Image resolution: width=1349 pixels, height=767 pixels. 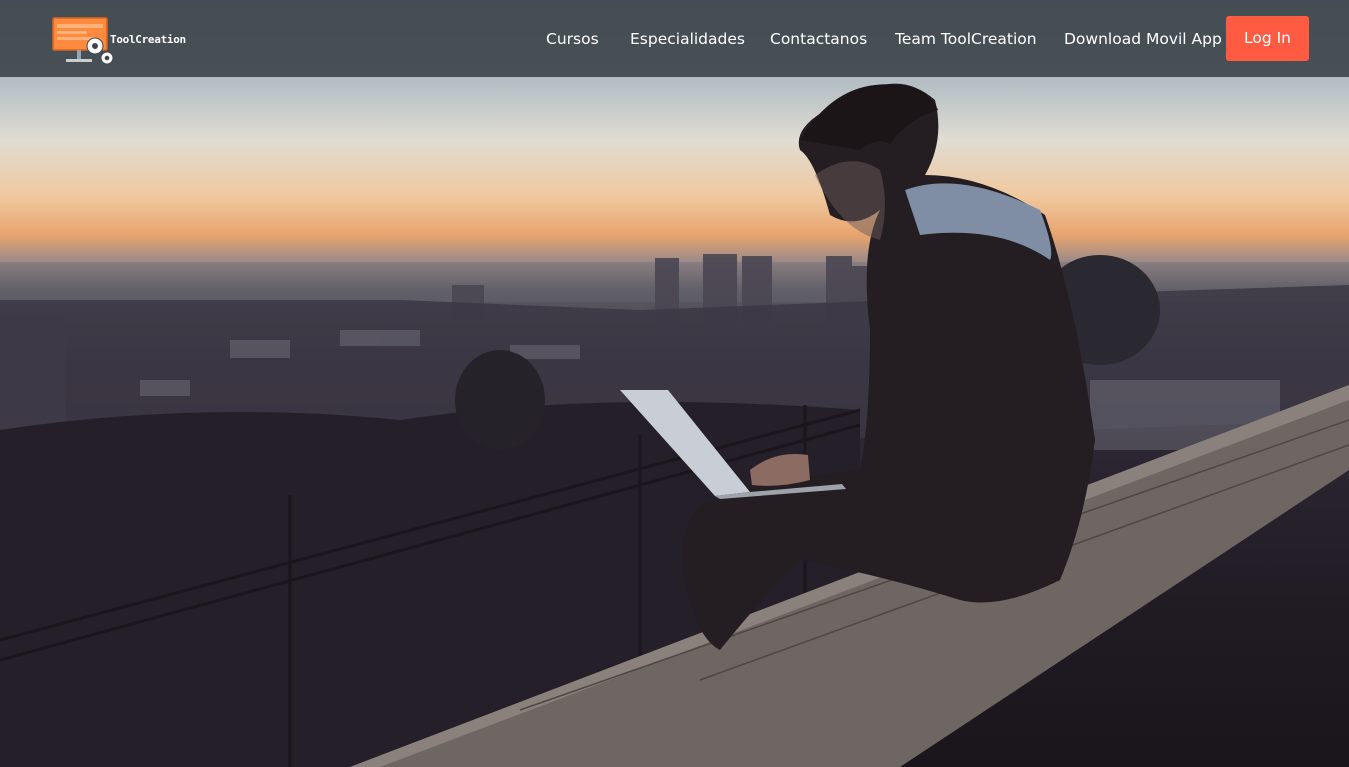 What do you see at coordinates (1267, 38) in the screenshot?
I see `login-button: Log In` at bounding box center [1267, 38].